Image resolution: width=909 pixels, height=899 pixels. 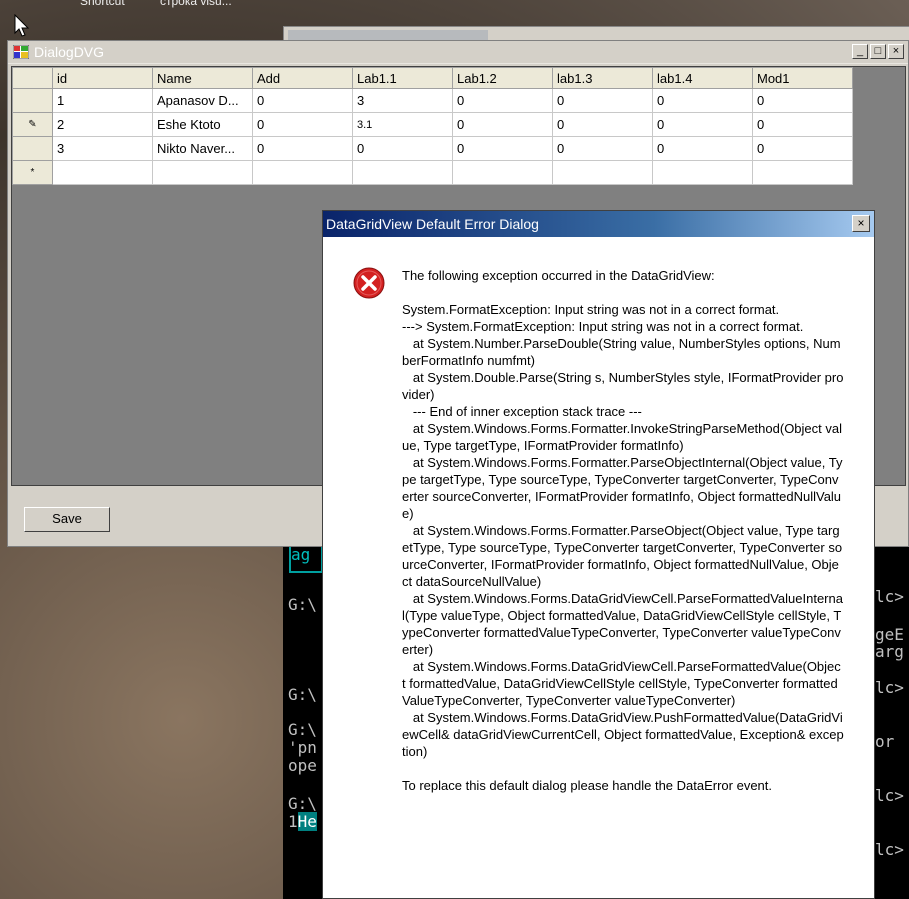 I want to click on row-header-editing: ✎, so click(x=32, y=124).